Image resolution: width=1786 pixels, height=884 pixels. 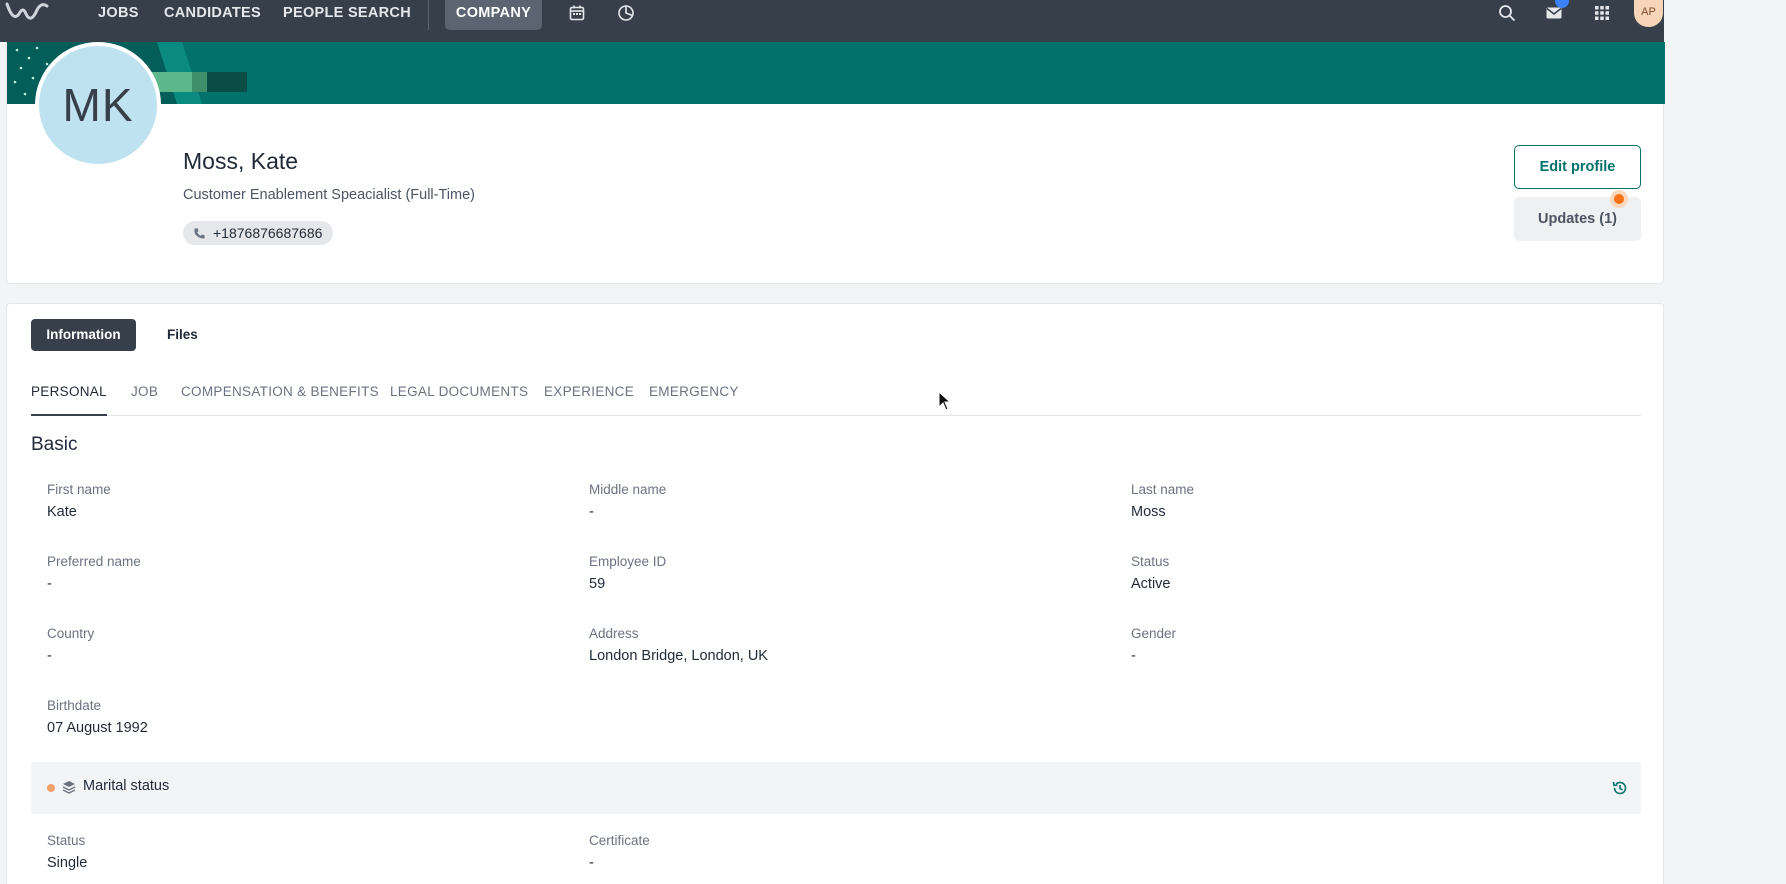 What do you see at coordinates (627, 573) in the screenshot?
I see `field-employee-id: Employee ID 59` at bounding box center [627, 573].